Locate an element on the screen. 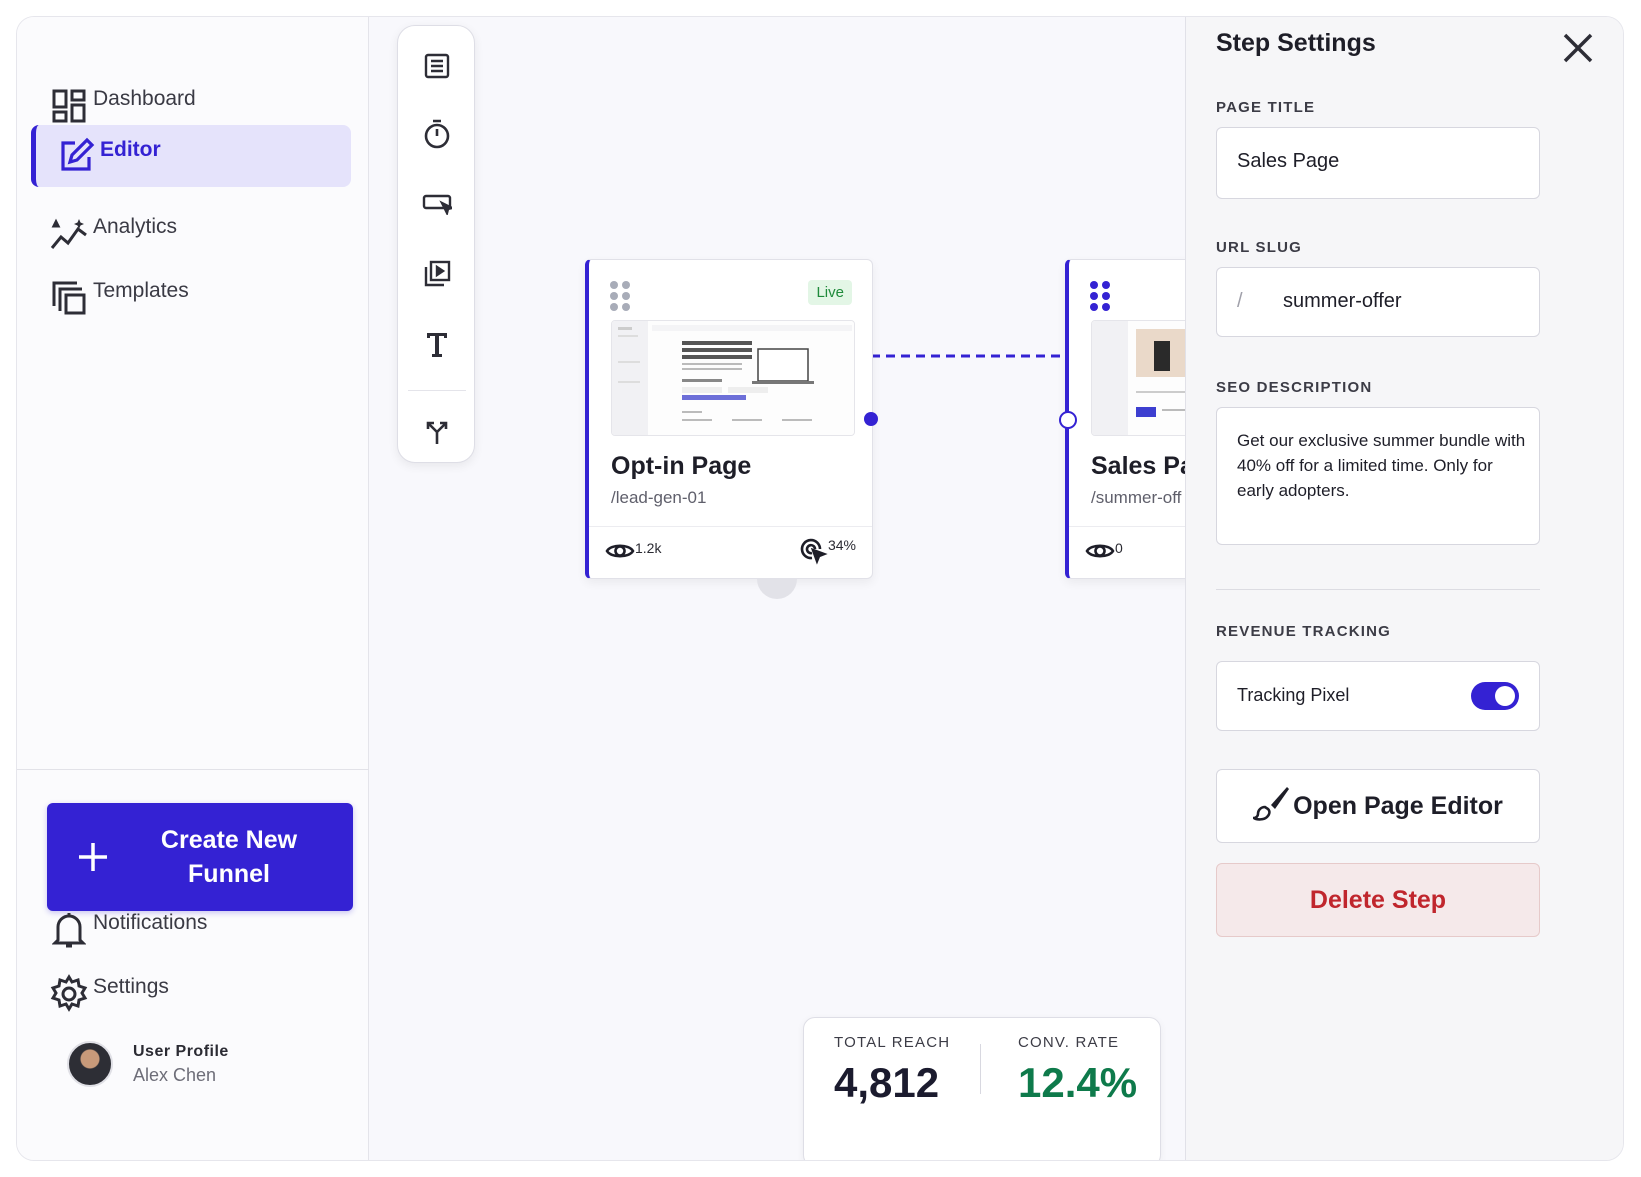  create-funnel-label: Create New Funnel is located at coordinates (229, 857).